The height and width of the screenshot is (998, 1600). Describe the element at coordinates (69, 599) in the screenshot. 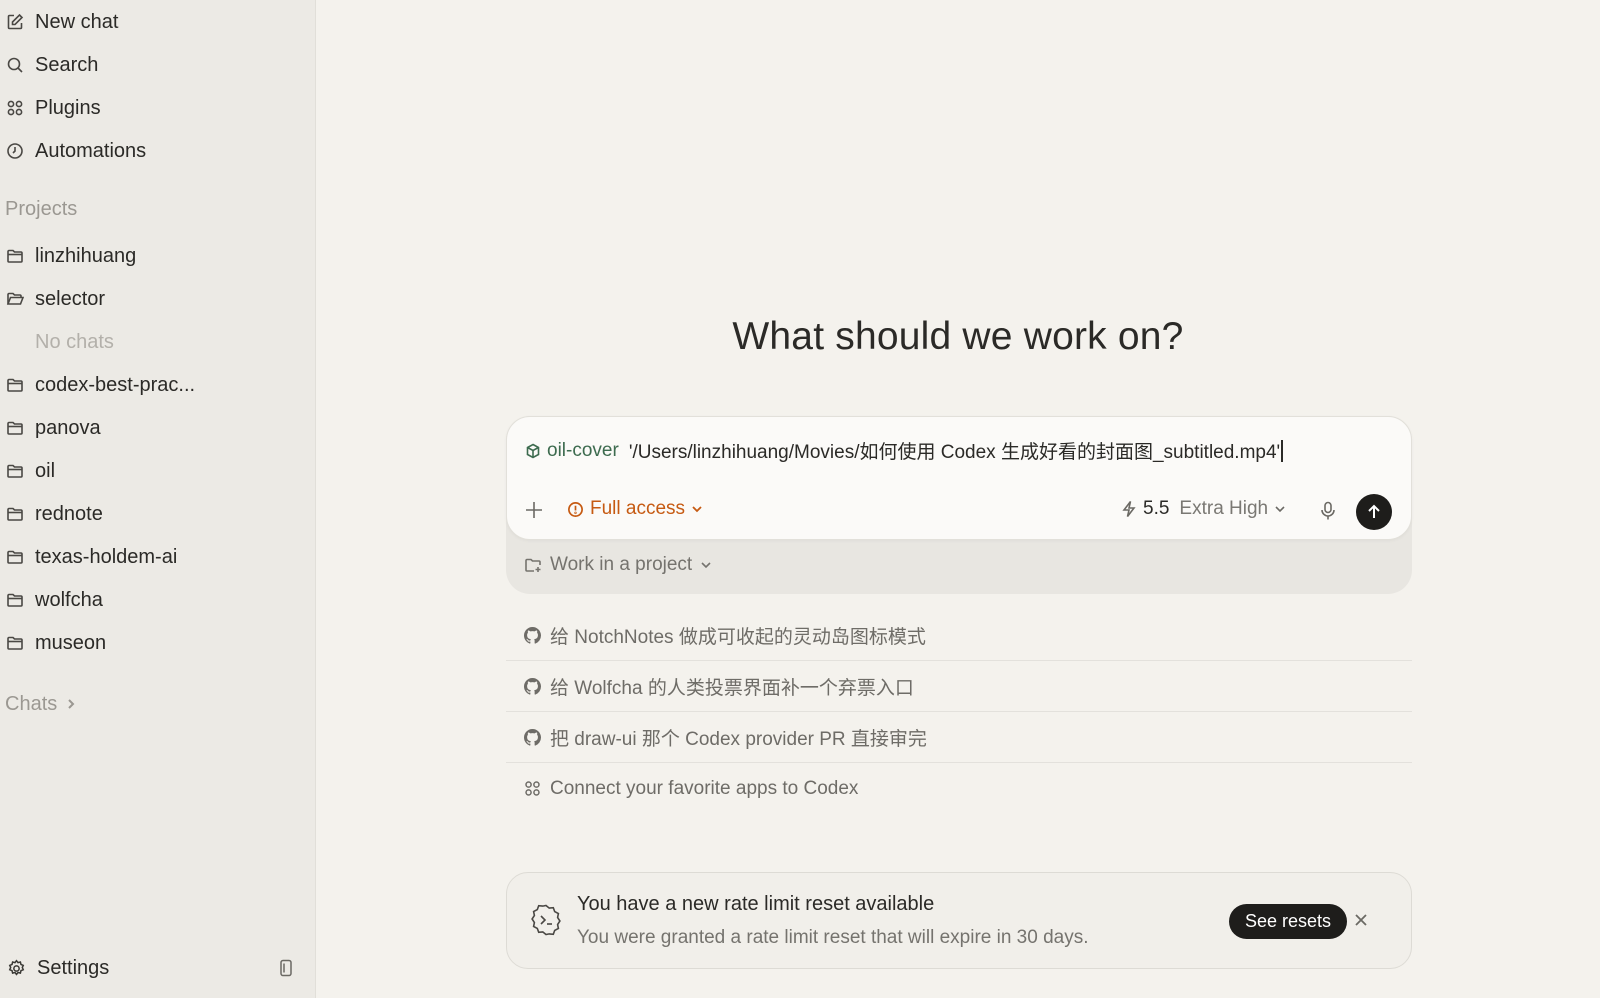

I see `project-label: wolfcha` at that location.